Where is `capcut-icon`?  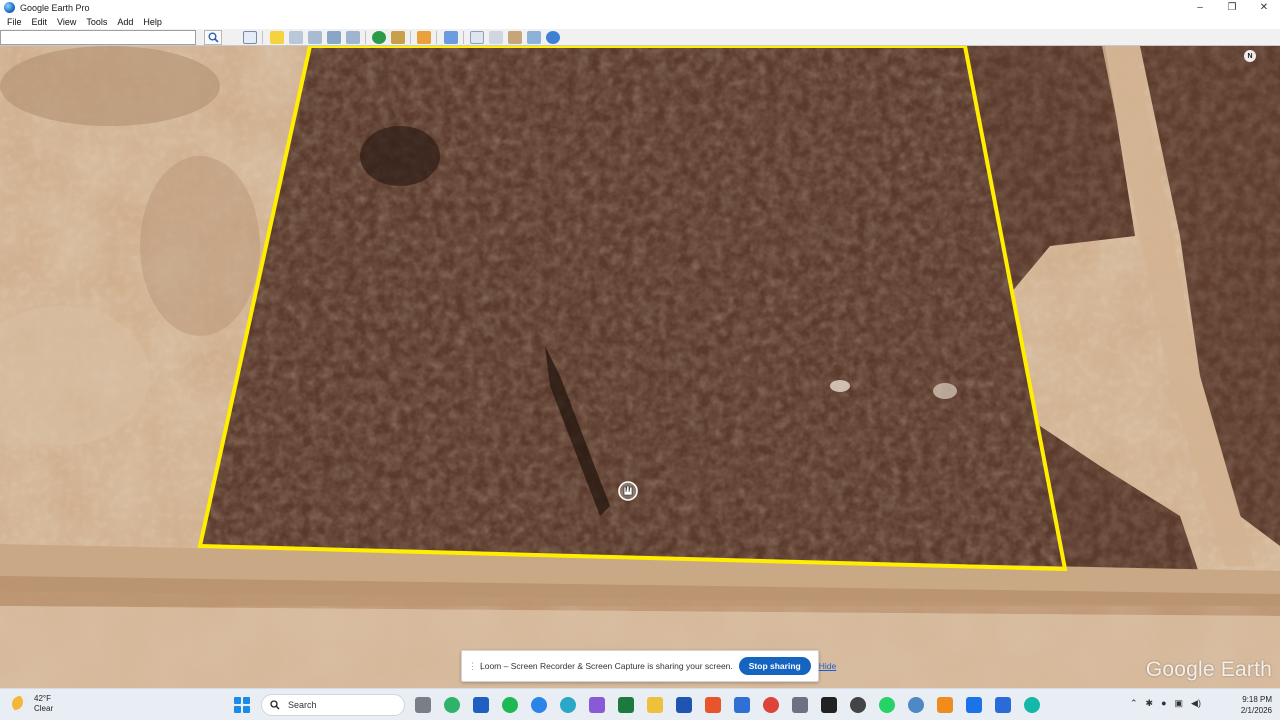 capcut-icon is located at coordinates (829, 705).